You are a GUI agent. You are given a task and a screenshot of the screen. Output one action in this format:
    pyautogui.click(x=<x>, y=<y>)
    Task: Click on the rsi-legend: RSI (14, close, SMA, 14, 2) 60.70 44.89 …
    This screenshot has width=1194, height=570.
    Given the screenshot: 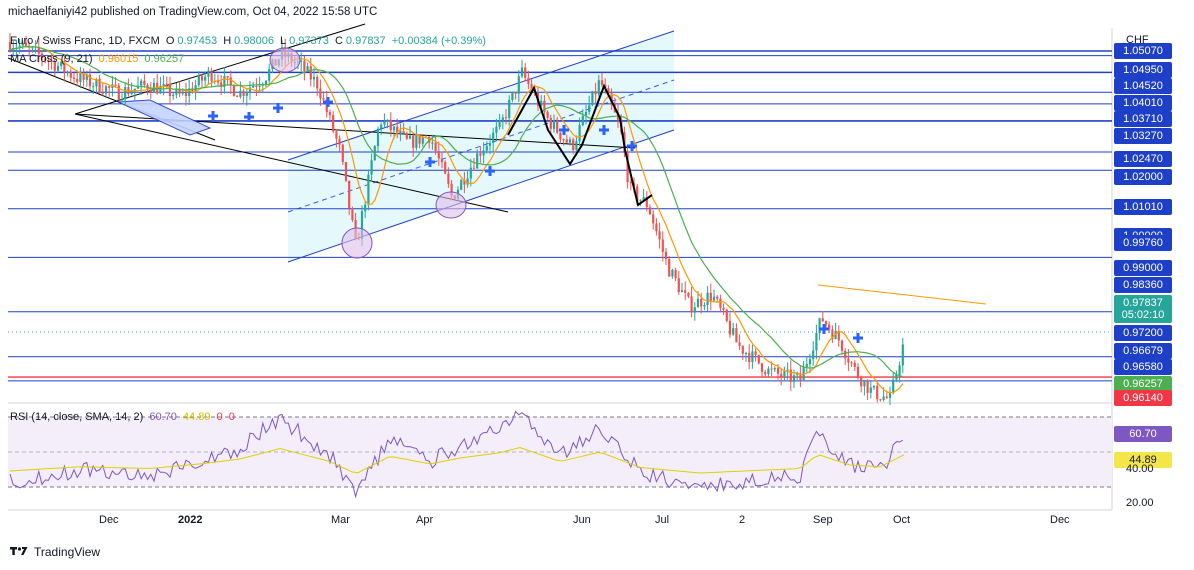 What is the action you would take?
    pyautogui.click(x=124, y=417)
    